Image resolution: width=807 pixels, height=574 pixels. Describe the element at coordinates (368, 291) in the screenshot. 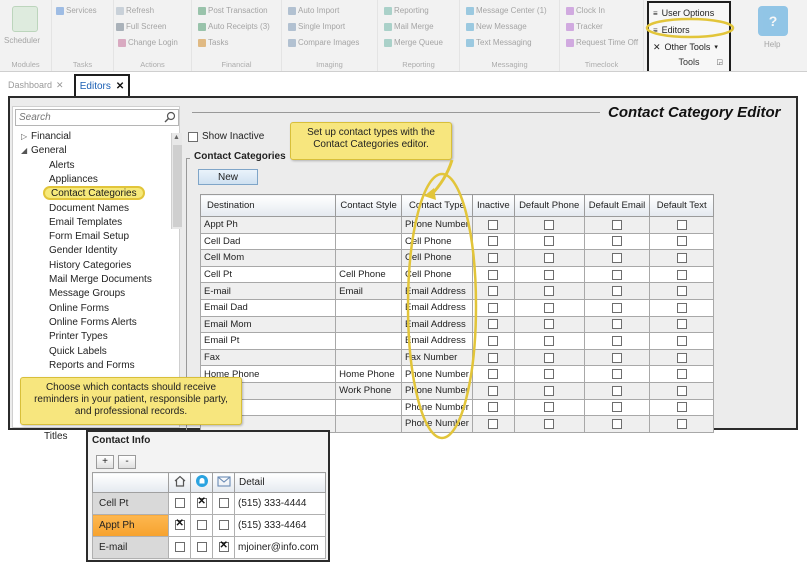

I see `cell-contact-style: Email` at that location.